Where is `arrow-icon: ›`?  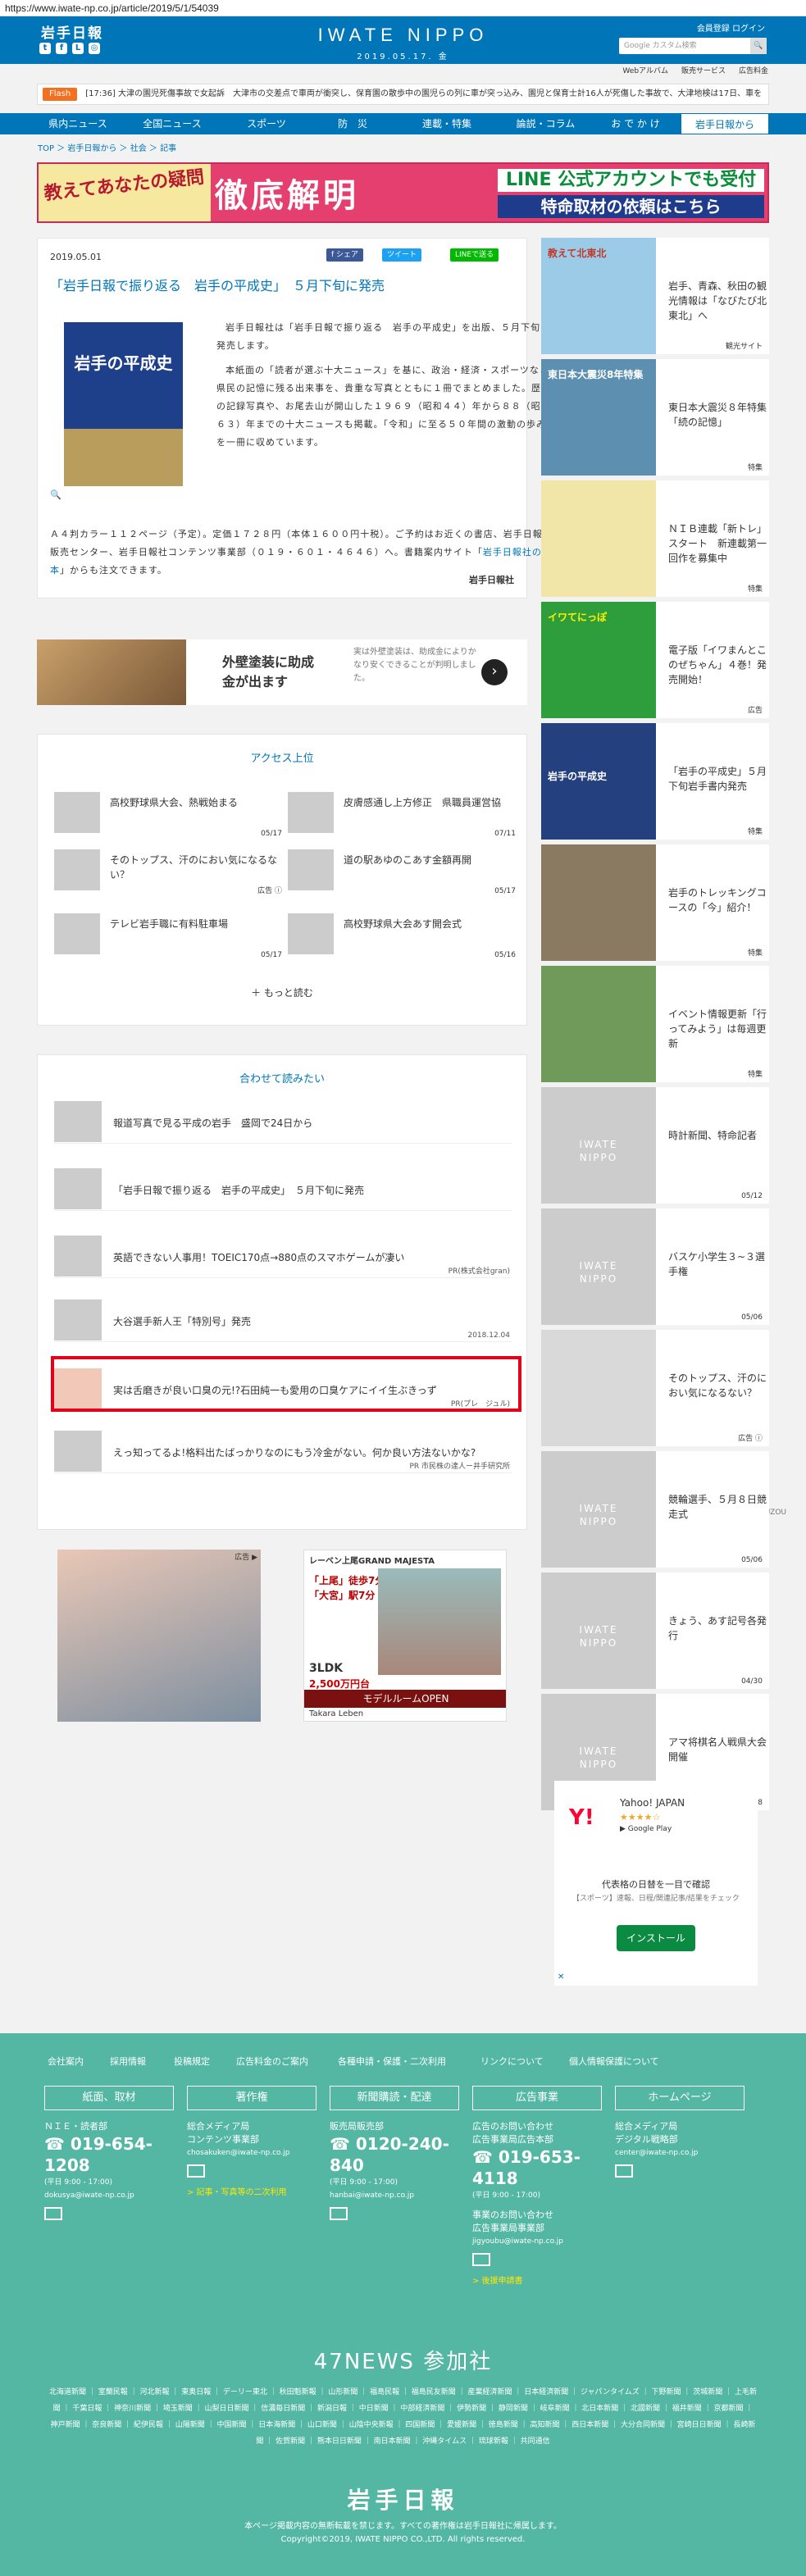 arrow-icon: › is located at coordinates (494, 672).